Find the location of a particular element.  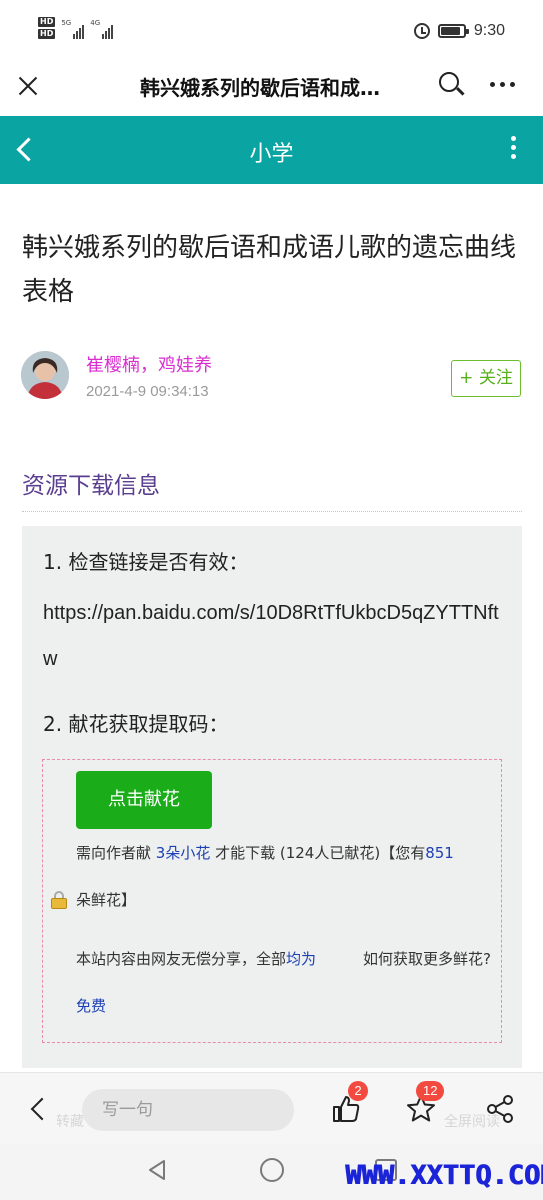

avatar-image is located at coordinates (45, 375).